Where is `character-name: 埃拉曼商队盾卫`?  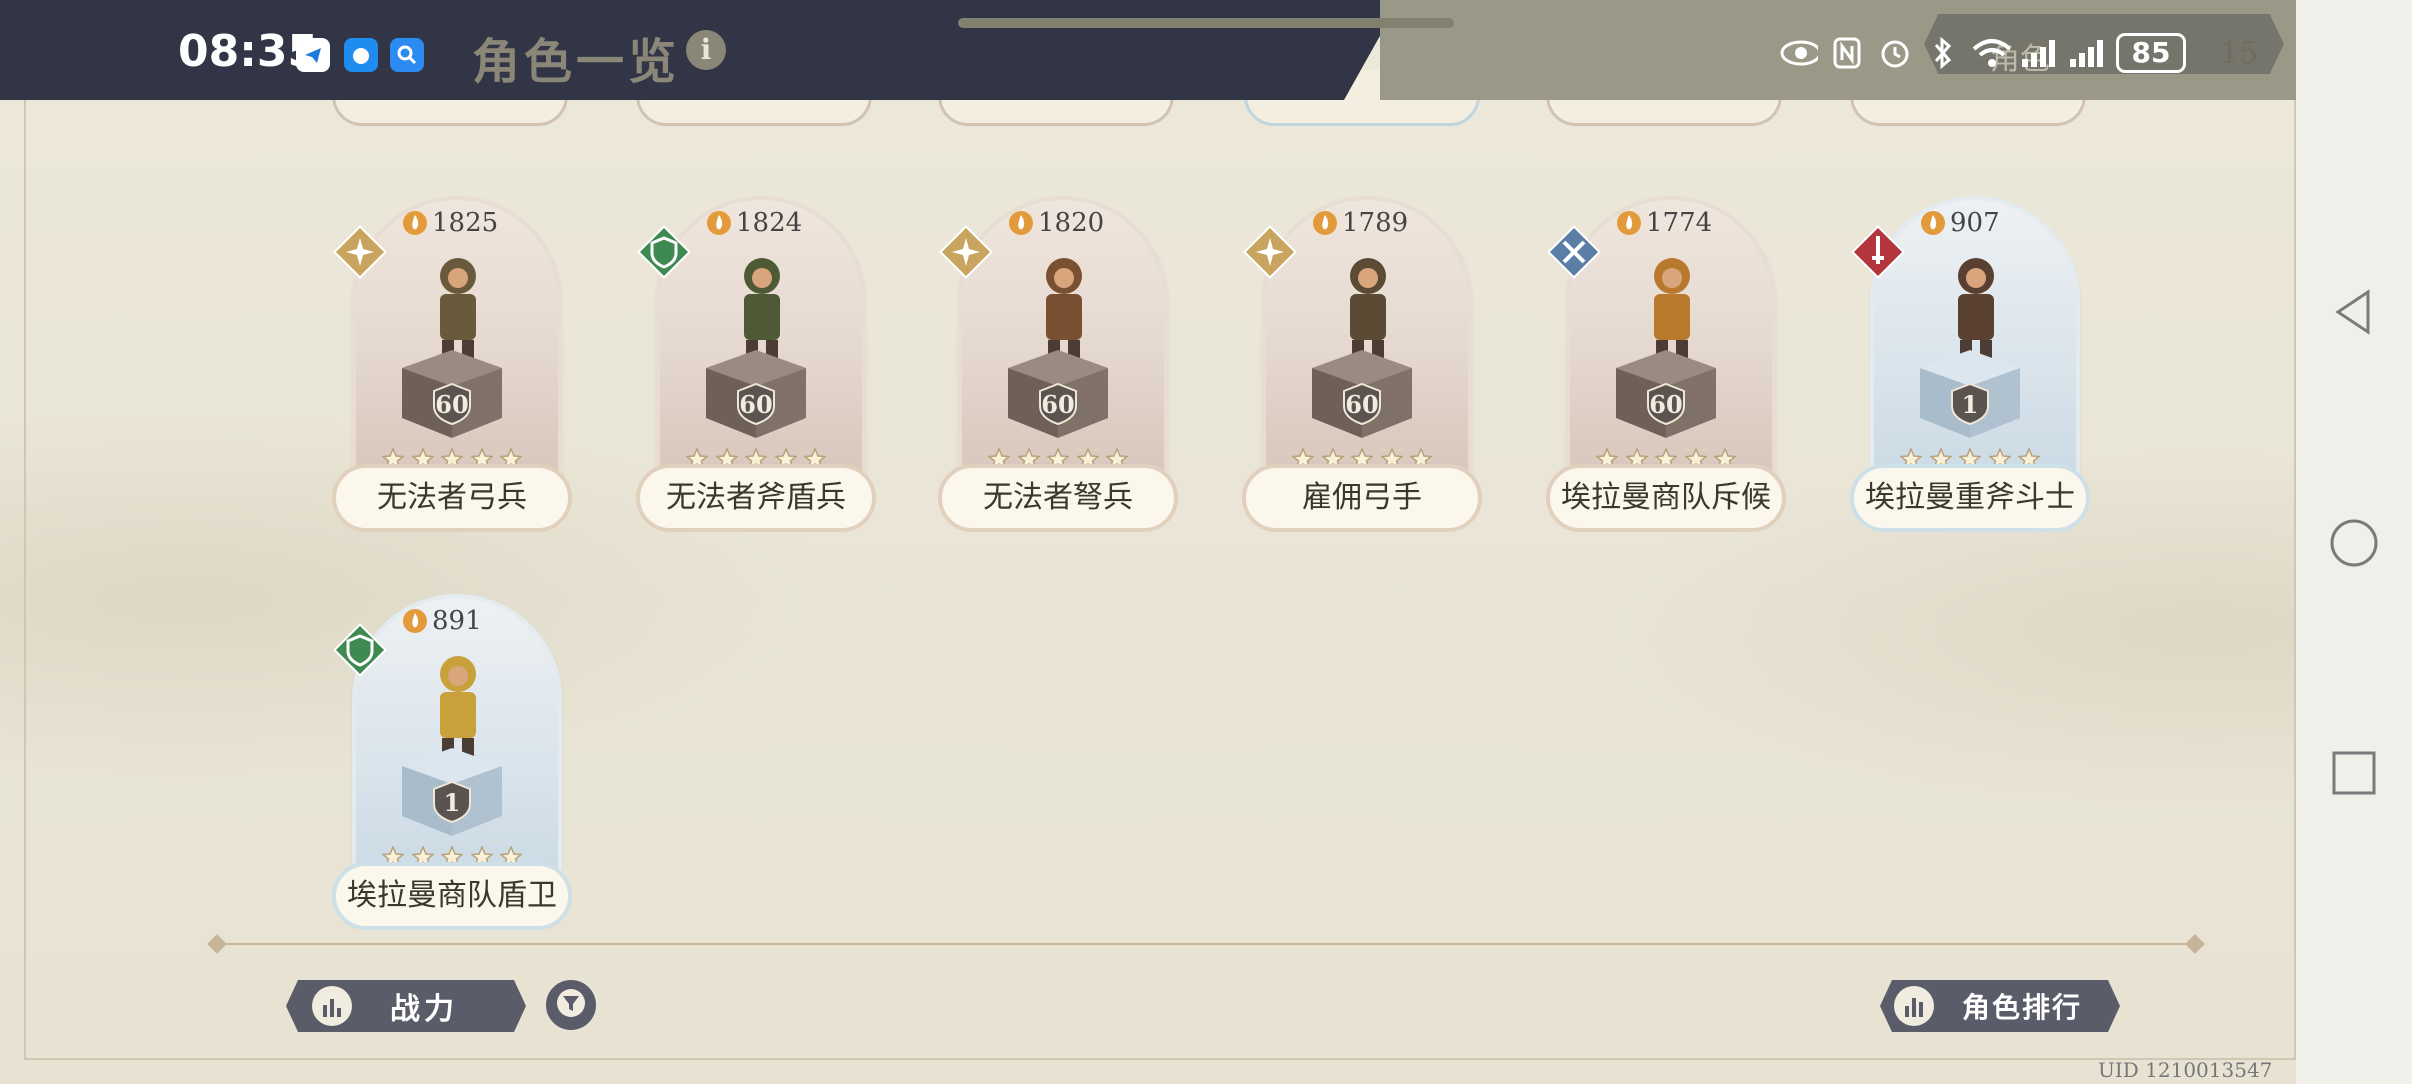 character-name: 埃拉曼商队盾卫 is located at coordinates (452, 896).